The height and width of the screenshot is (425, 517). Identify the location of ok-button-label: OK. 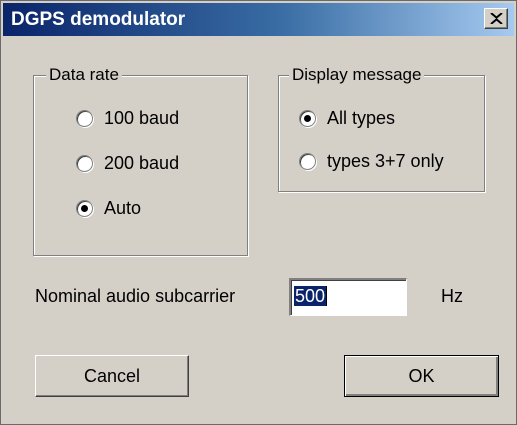
(421, 375).